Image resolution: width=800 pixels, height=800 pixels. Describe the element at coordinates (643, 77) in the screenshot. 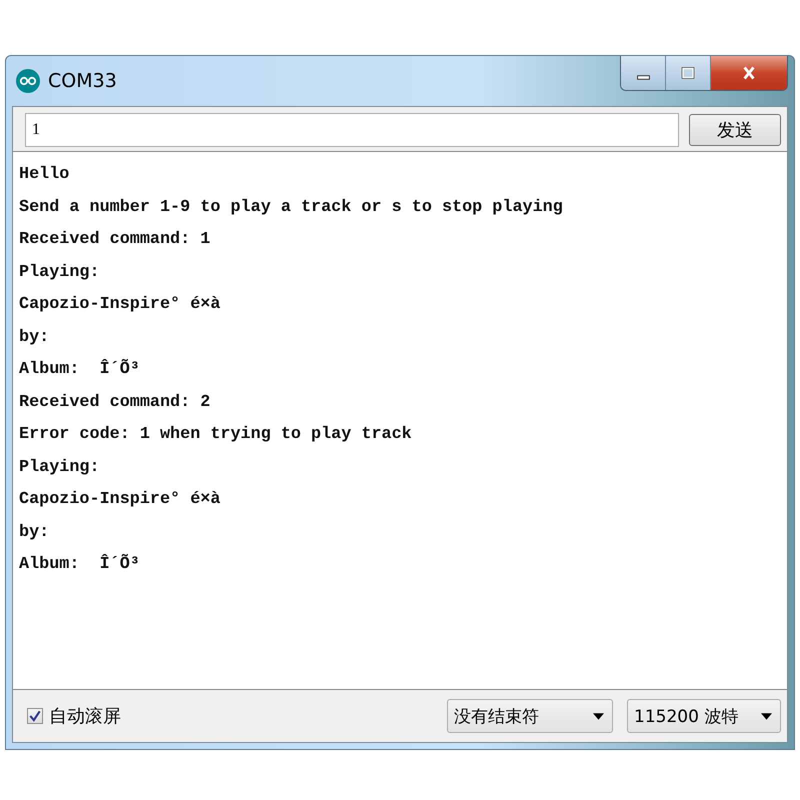

I see `minimize-icon` at that location.